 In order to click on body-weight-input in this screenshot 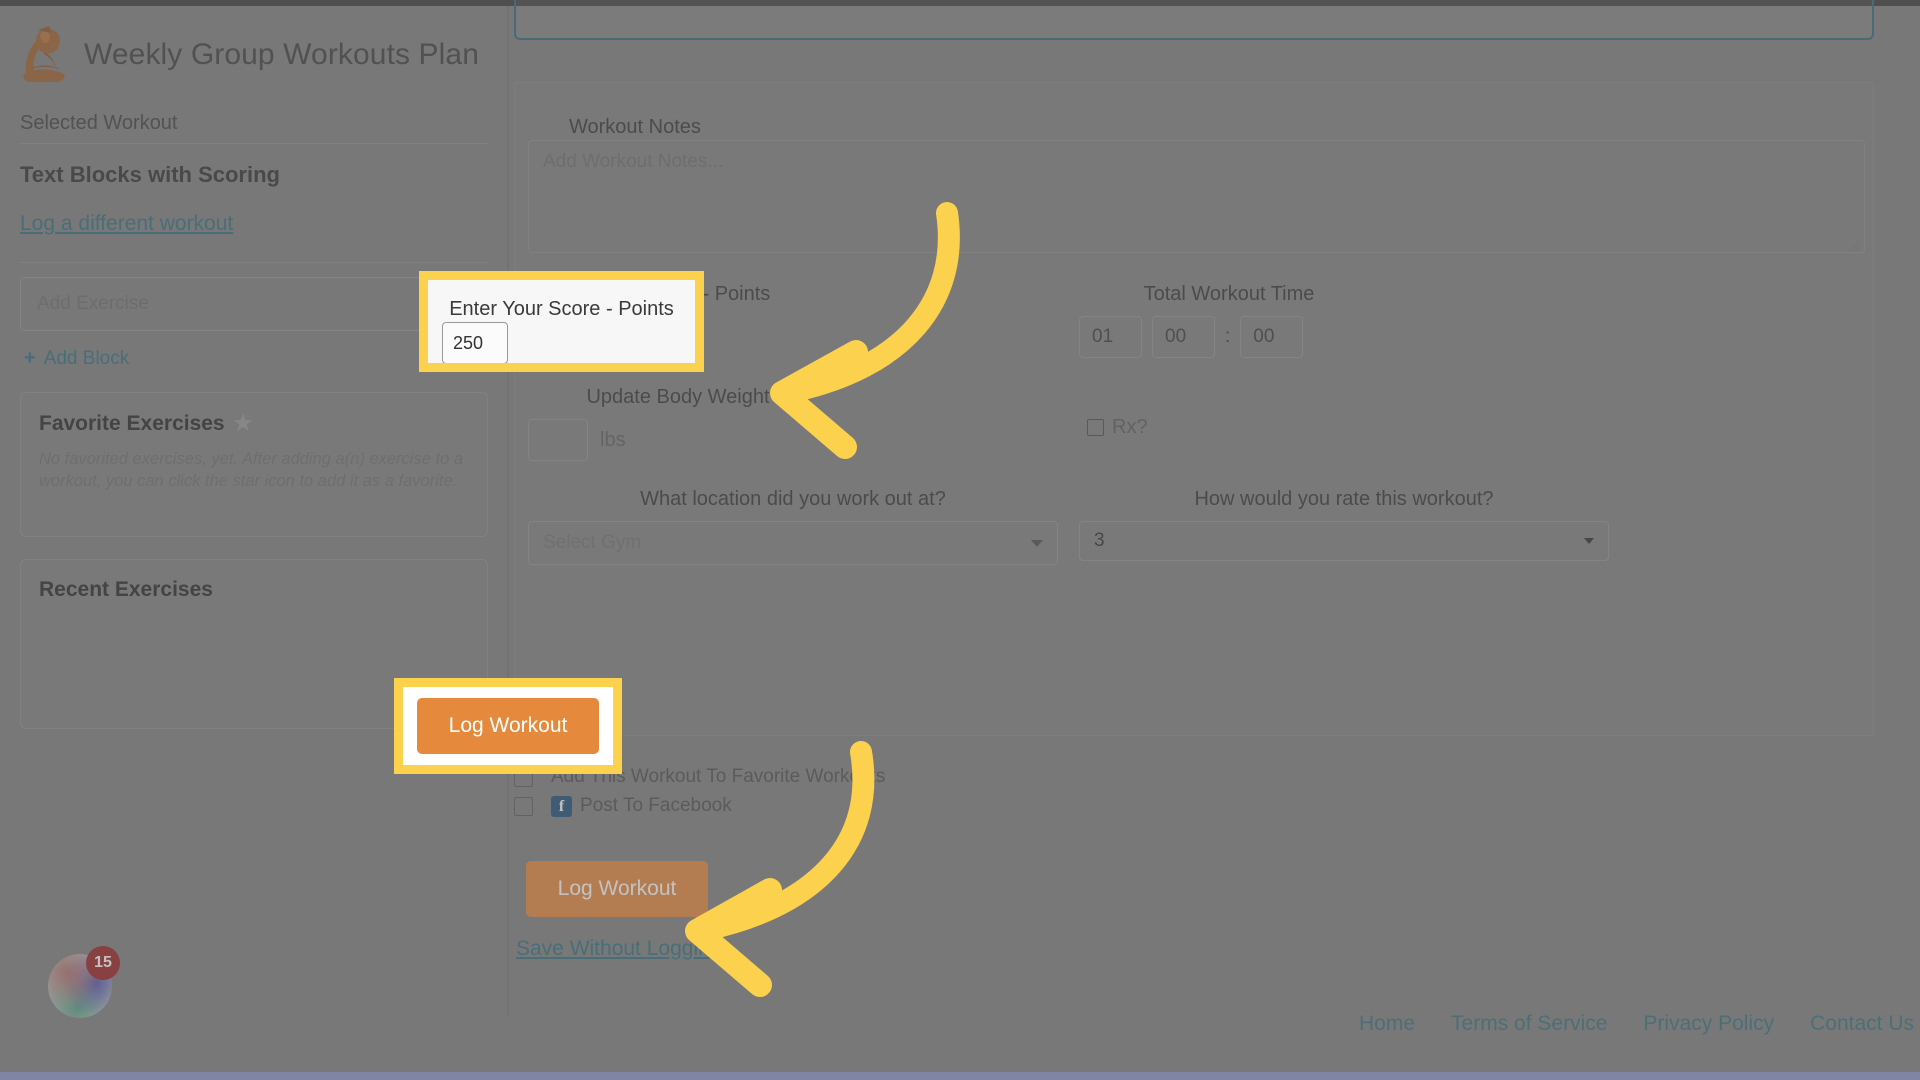, I will do `click(558, 440)`.